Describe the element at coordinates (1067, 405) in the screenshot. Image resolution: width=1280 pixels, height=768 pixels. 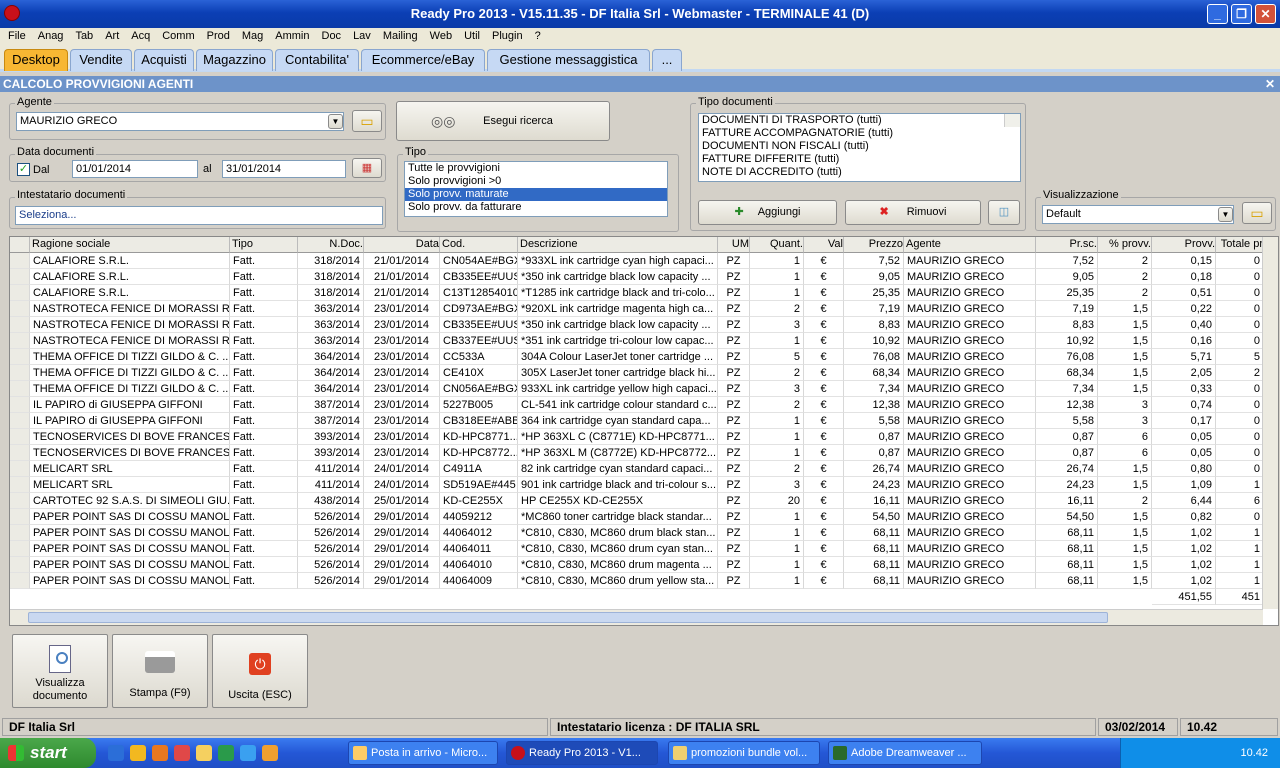
I see `cell-prsc: 12,38` at that location.